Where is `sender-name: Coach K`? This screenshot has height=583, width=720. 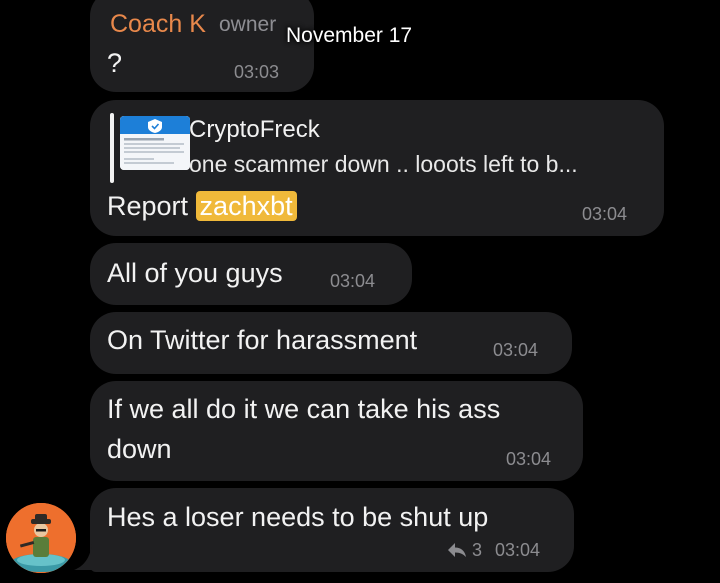 sender-name: Coach K is located at coordinates (158, 24).